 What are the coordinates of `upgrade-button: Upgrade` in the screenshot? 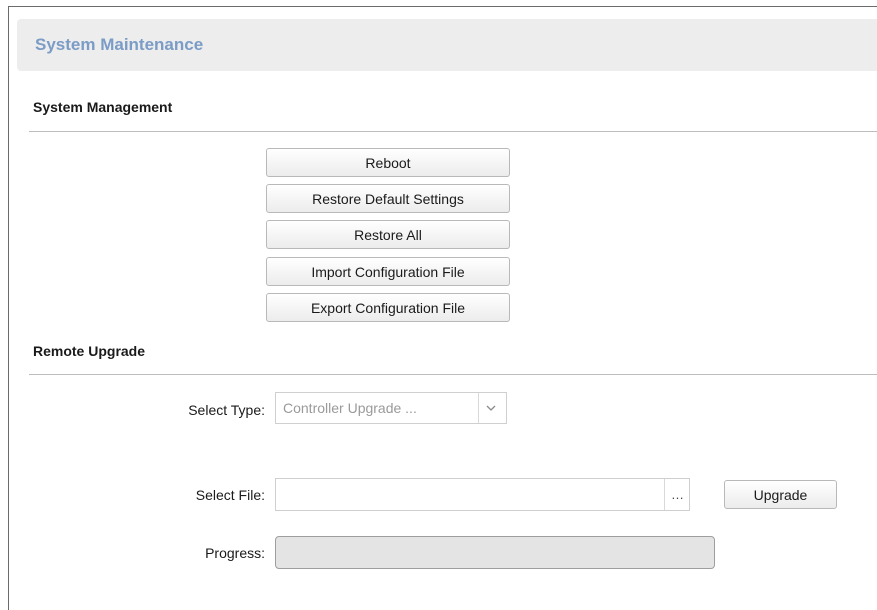 It's located at (780, 494).